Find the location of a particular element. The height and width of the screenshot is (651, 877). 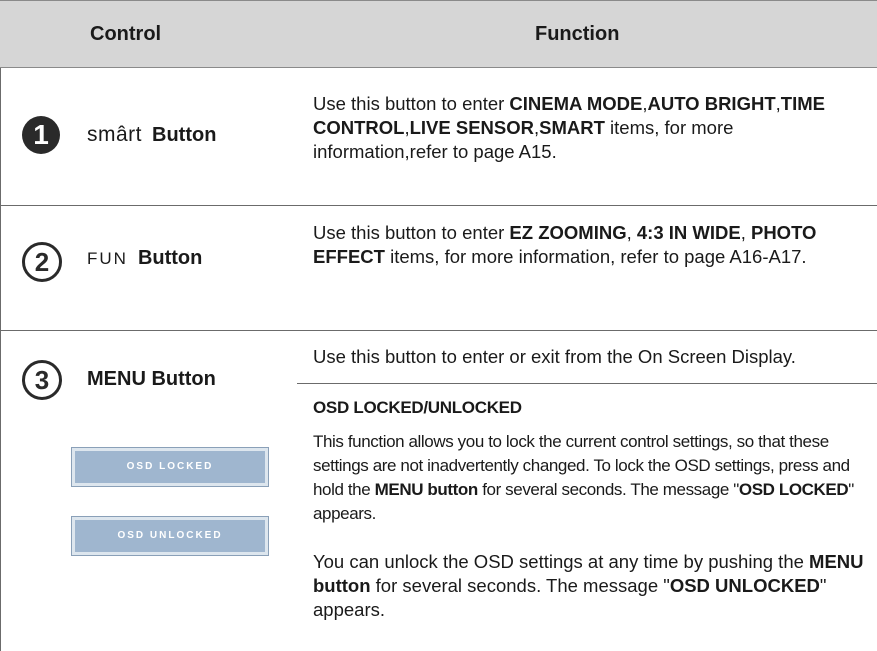

number-badge-1: 1 is located at coordinates (41, 135).